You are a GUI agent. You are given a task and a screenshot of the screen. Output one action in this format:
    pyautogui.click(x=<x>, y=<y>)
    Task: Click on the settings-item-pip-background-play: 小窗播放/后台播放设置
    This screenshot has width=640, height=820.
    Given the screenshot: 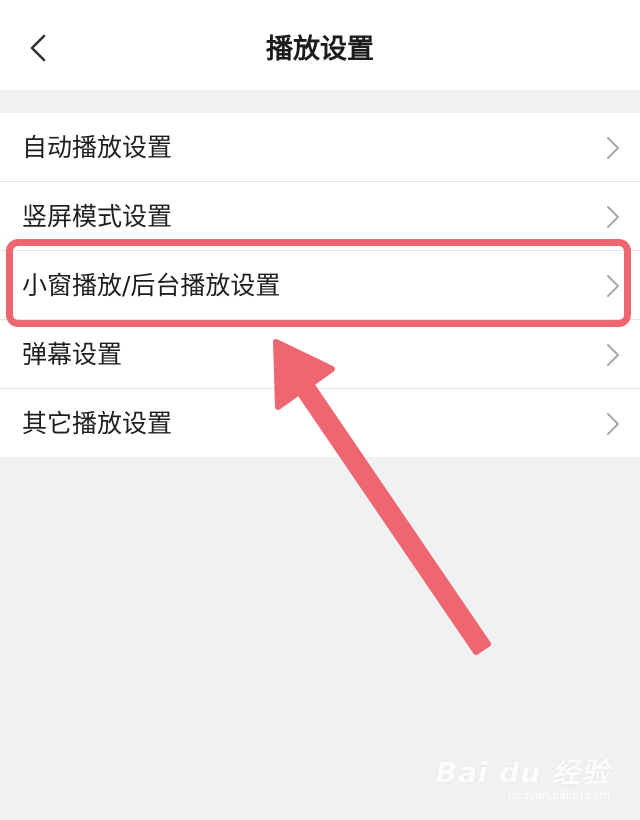 What is the action you would take?
    pyautogui.click(x=320, y=285)
    